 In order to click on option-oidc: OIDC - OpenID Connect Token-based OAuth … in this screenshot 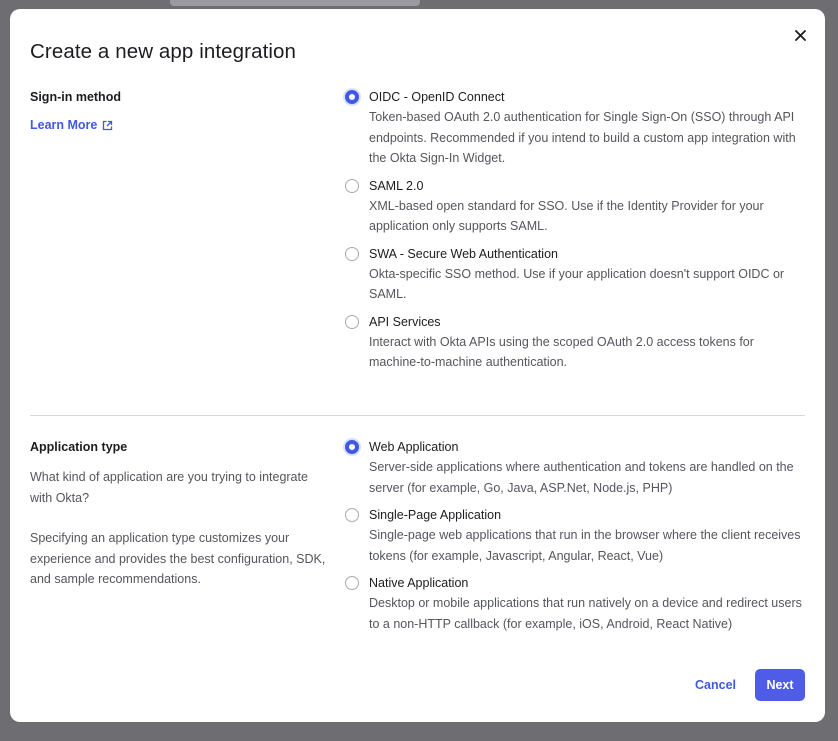, I will do `click(576, 129)`.